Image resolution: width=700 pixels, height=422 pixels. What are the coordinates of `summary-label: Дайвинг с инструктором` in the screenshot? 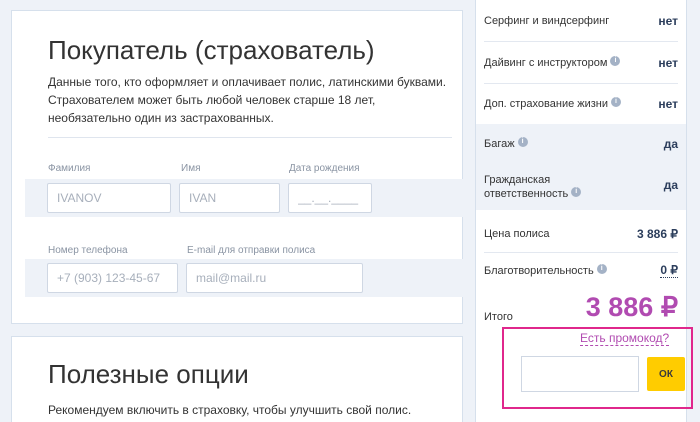 It's located at (546, 63).